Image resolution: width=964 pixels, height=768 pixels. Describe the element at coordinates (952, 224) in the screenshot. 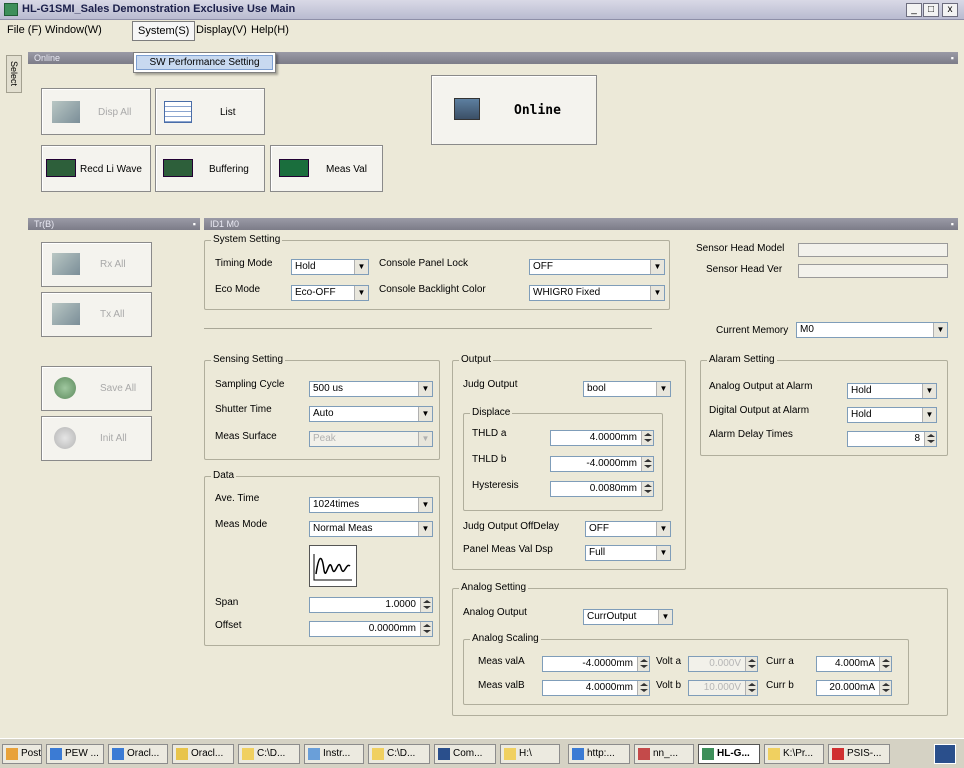

I see `main-pin-icon: ▪` at that location.